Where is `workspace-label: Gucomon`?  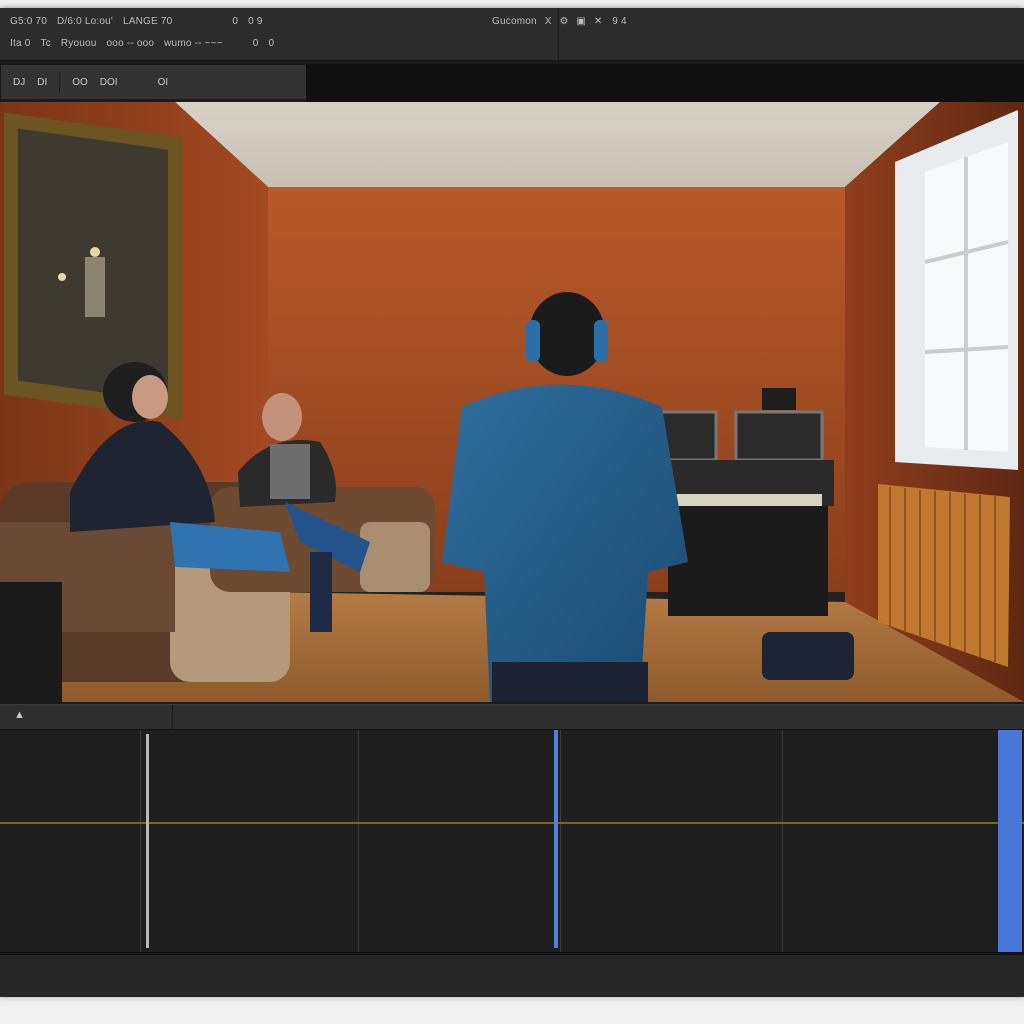
workspace-label: Gucomon is located at coordinates (514, 21).